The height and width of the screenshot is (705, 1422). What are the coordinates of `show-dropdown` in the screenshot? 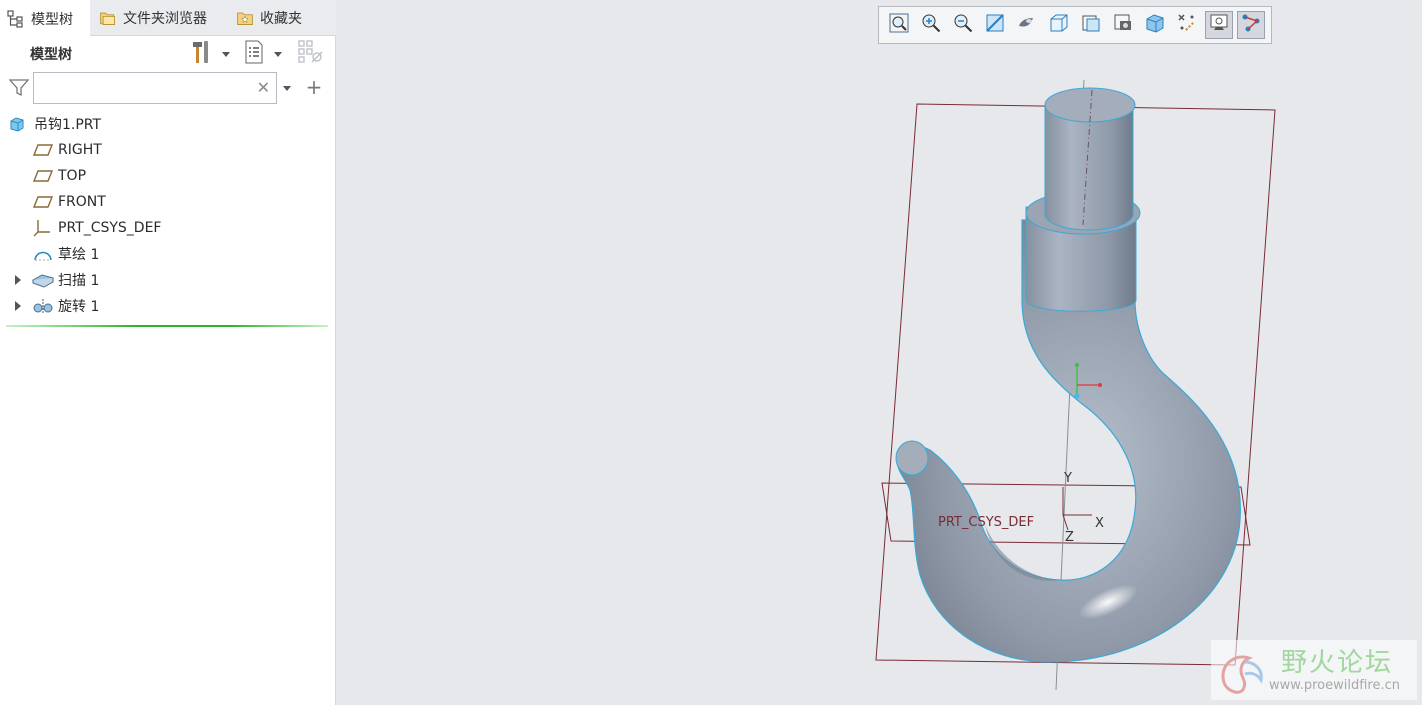 It's located at (278, 54).